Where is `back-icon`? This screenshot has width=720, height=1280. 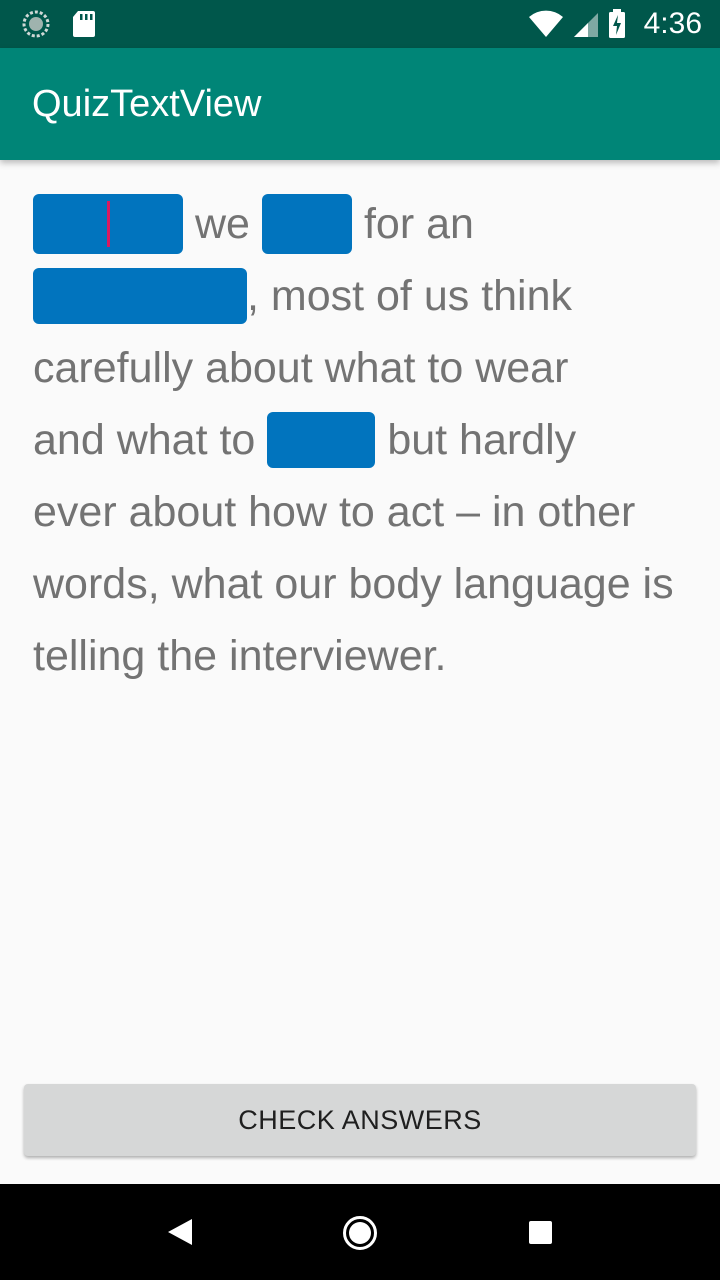
back-icon is located at coordinates (180, 1232).